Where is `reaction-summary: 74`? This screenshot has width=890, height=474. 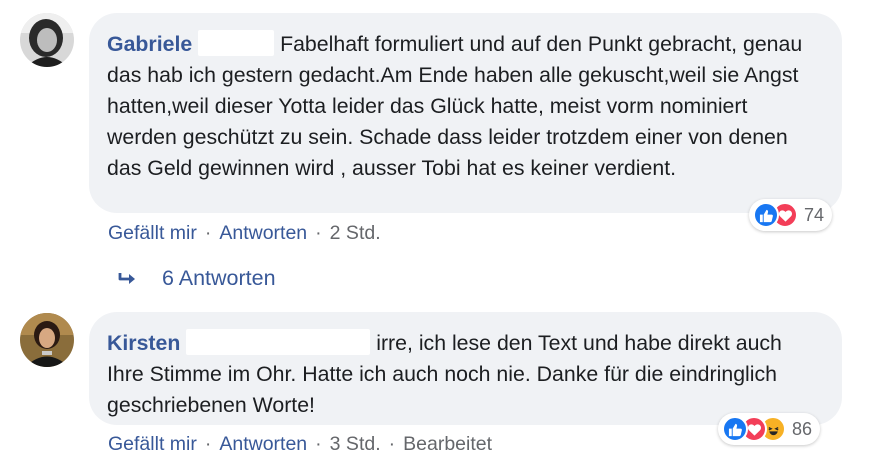
reaction-summary: 74 is located at coordinates (791, 215).